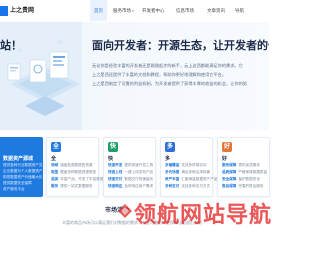 The height and width of the screenshot is (261, 320). I want to click on nav-item-label: 信息市场, so click(185, 10).